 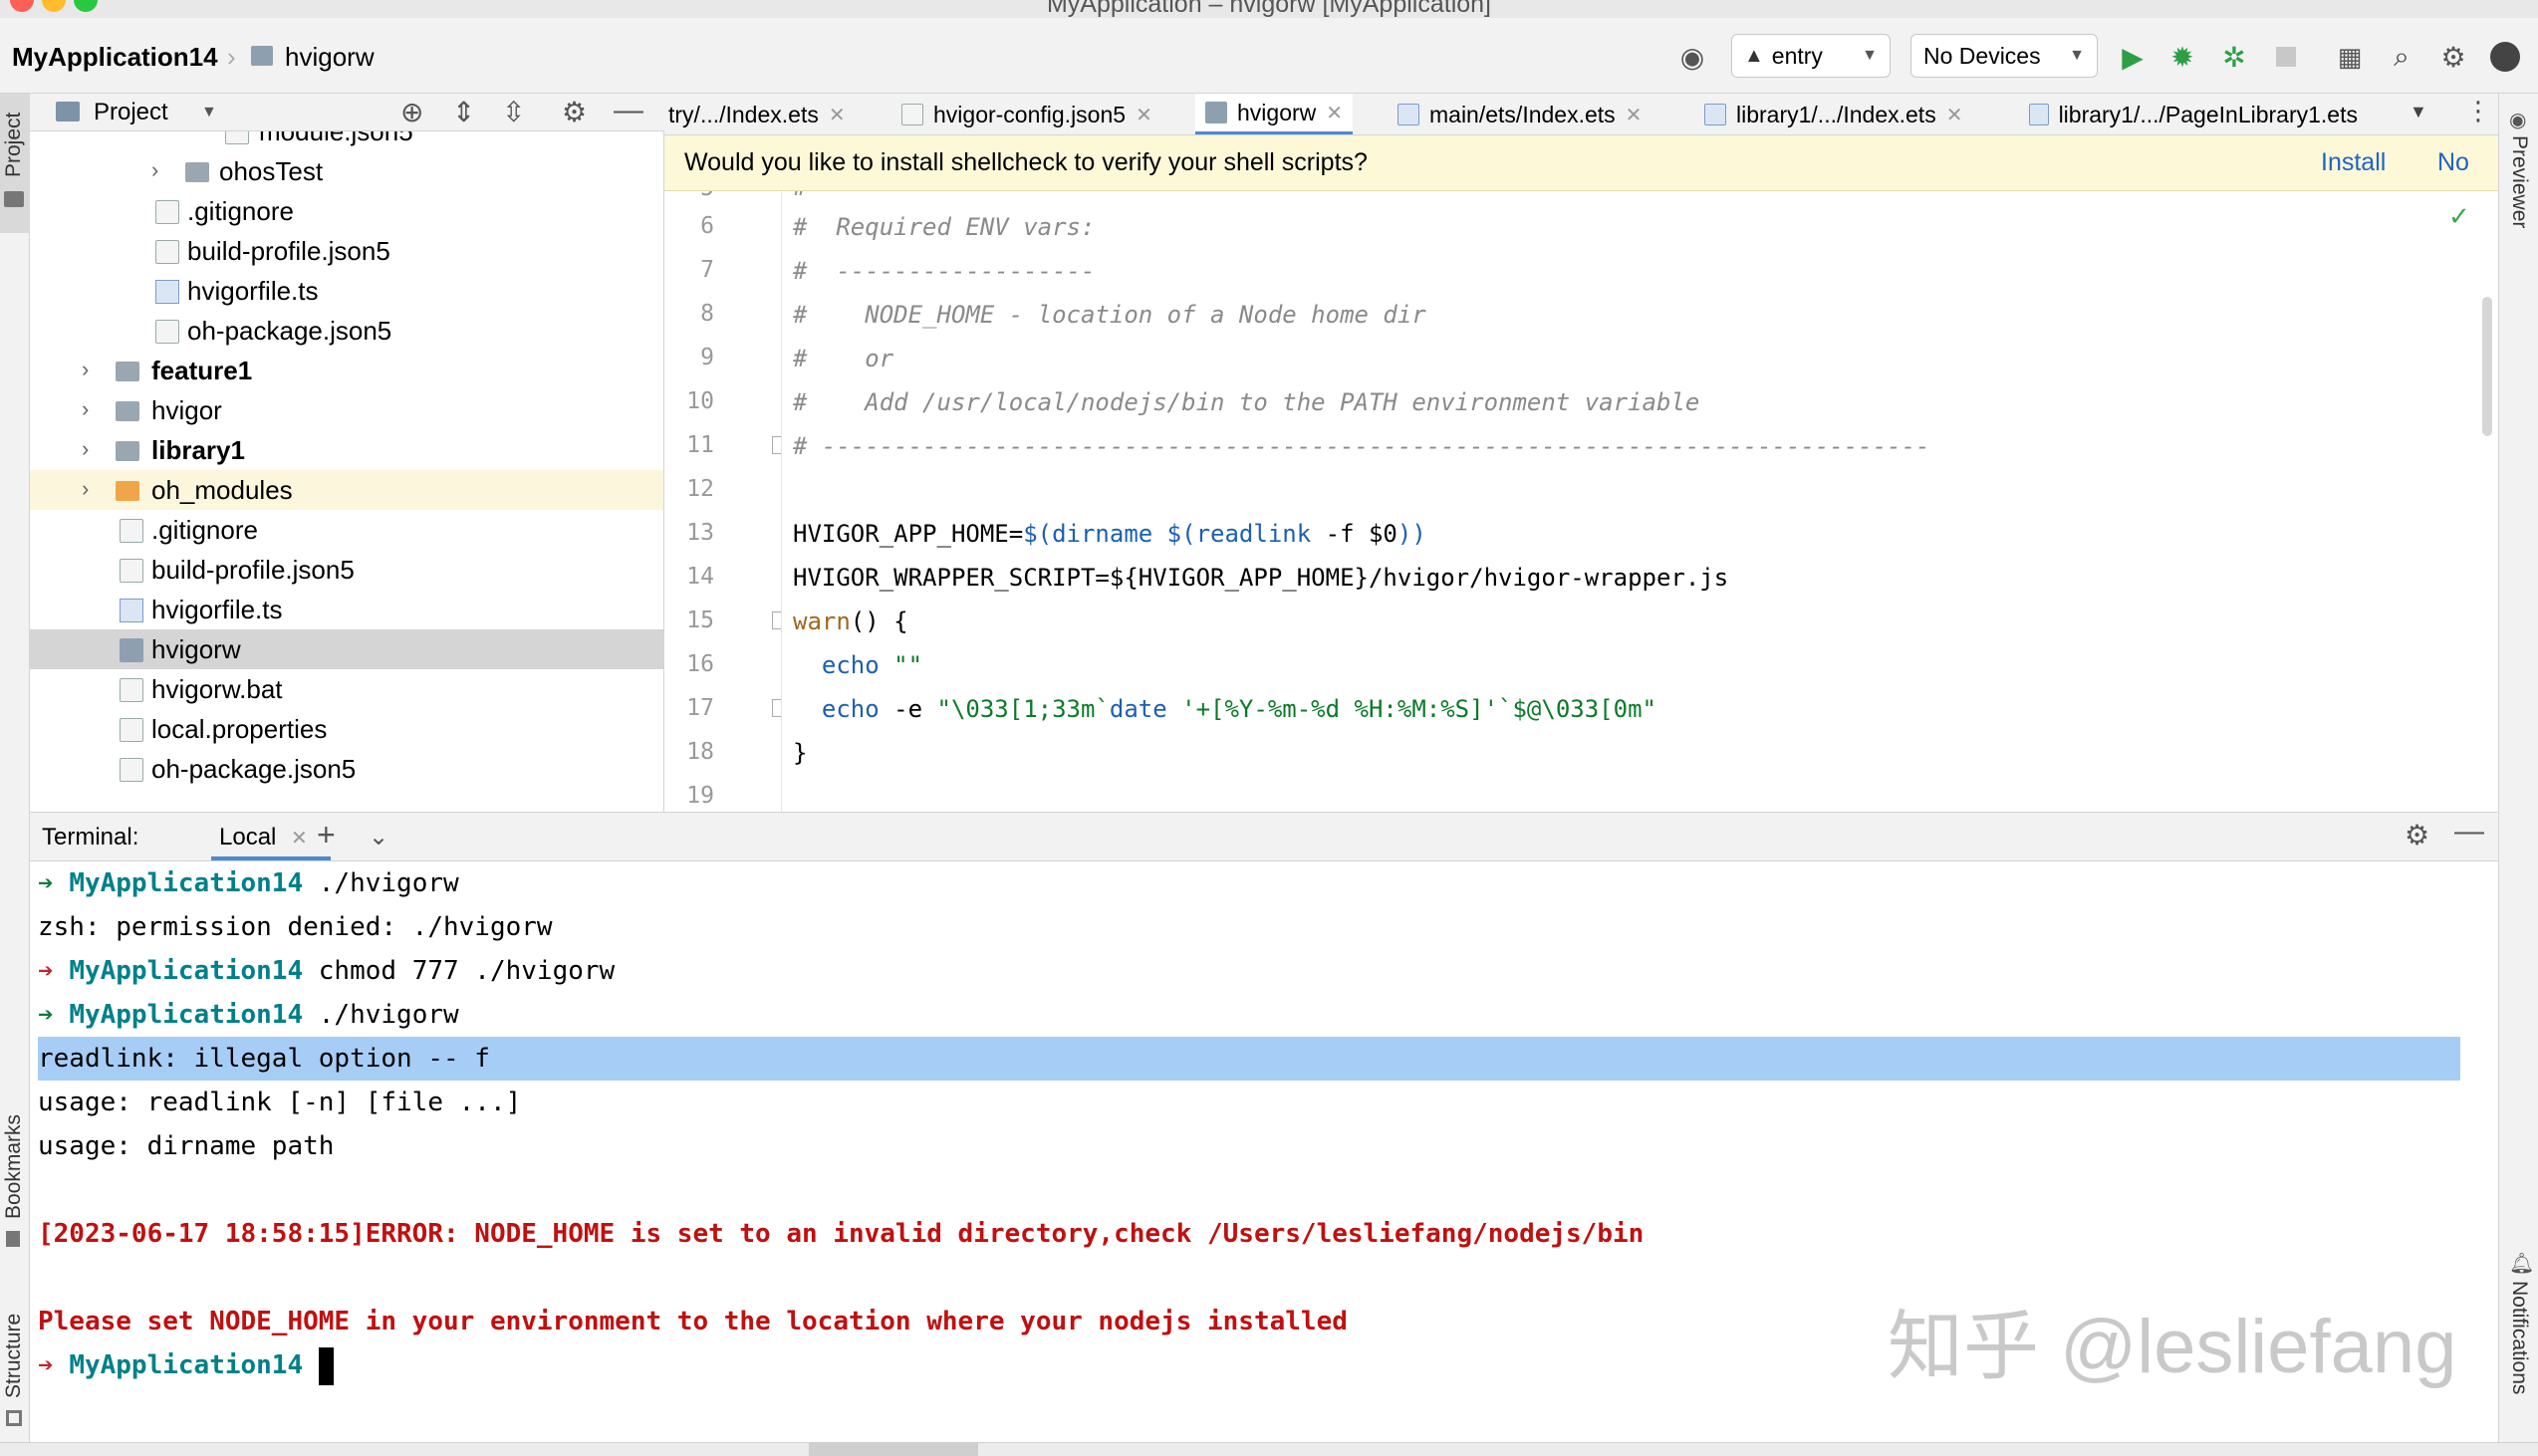 What do you see at coordinates (346, 609) in the screenshot?
I see `tree-item-root-hvigorfile: hvigorfile.ts` at bounding box center [346, 609].